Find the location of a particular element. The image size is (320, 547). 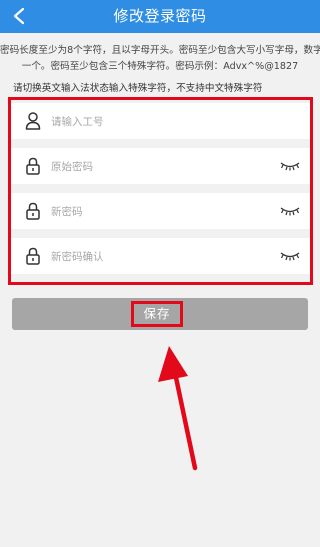

employee-id-input is located at coordinates (161, 122).